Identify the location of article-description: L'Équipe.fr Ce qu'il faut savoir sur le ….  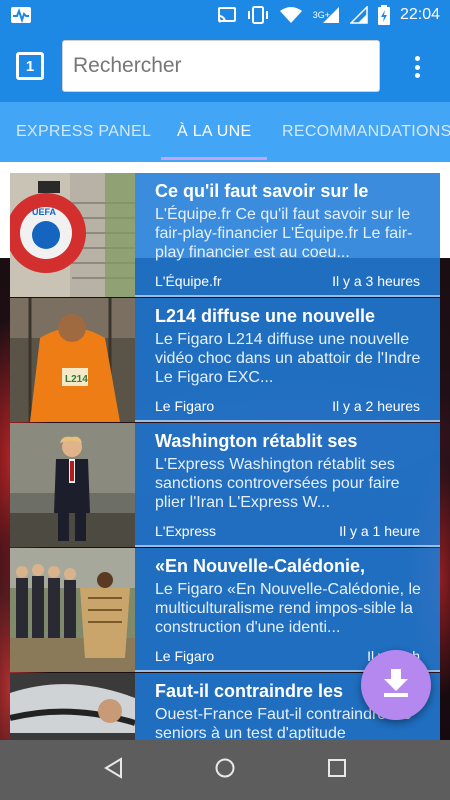
(284, 233).